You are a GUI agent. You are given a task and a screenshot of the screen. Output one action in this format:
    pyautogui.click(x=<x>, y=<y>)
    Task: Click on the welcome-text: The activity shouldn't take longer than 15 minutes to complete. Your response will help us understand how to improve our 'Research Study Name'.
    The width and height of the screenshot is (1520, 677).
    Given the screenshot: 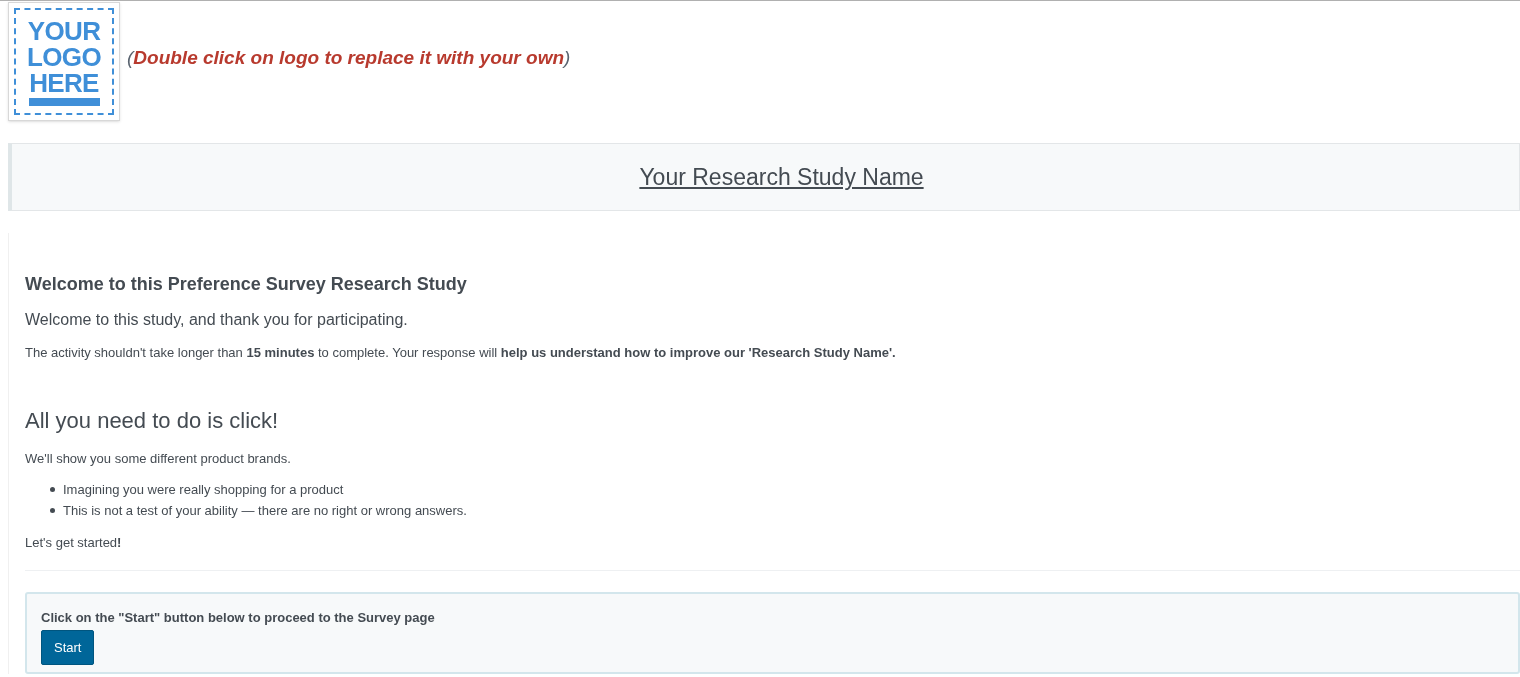 What is the action you would take?
    pyautogui.click(x=461, y=353)
    